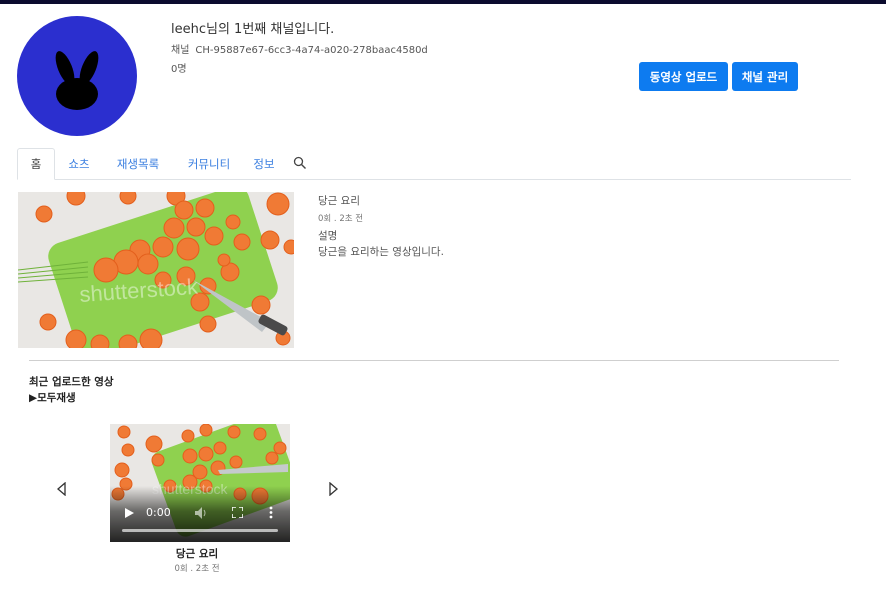  What do you see at coordinates (311, 50) in the screenshot?
I see `channel-id-value: CH-95887e67-6cc3-4a74-a020-278baac4580d` at bounding box center [311, 50].